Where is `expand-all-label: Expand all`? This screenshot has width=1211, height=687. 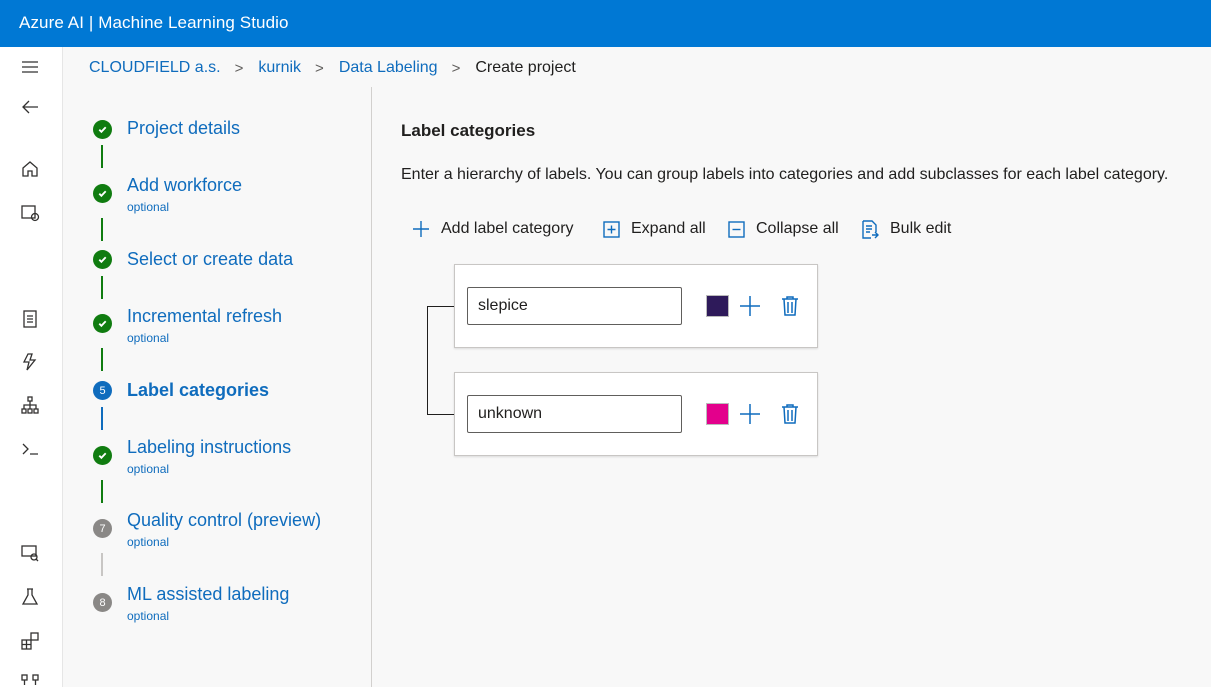 expand-all-label: Expand all is located at coordinates (668, 228).